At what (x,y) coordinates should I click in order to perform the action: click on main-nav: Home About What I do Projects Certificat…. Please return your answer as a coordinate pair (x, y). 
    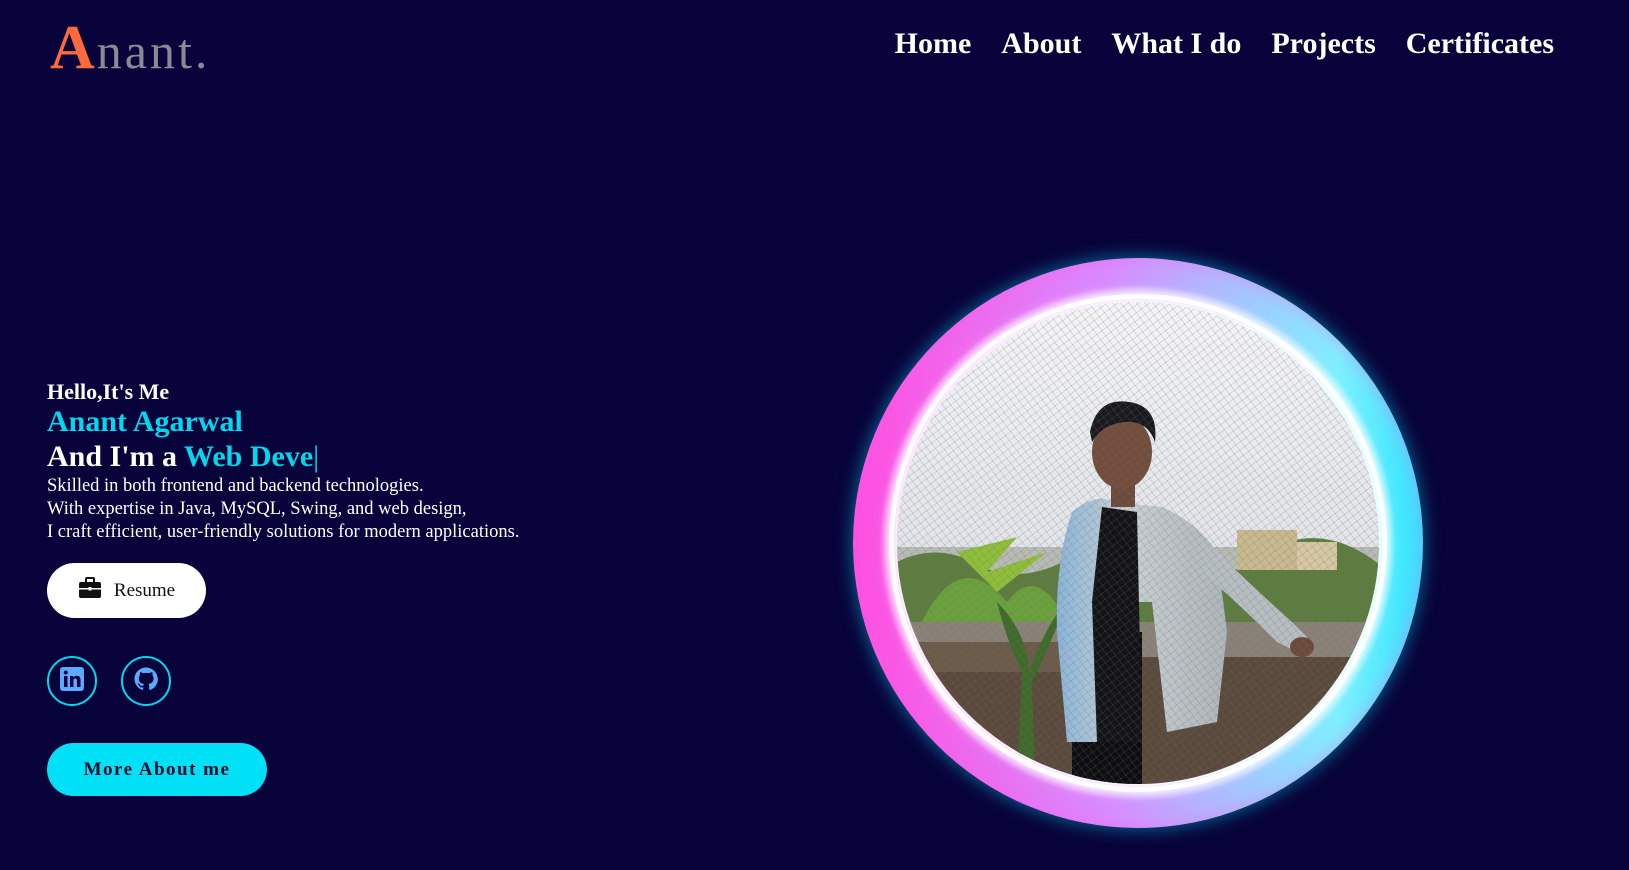
    Looking at the image, I should click on (1224, 44).